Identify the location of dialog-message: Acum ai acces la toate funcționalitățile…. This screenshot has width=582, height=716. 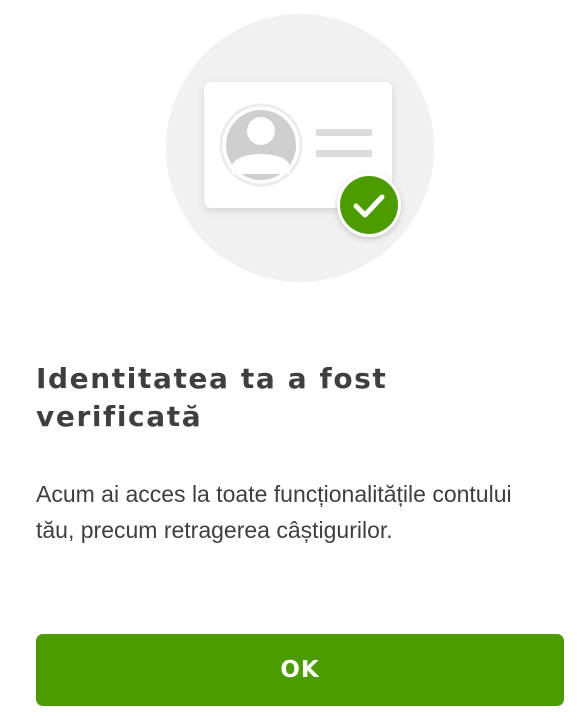
(274, 512).